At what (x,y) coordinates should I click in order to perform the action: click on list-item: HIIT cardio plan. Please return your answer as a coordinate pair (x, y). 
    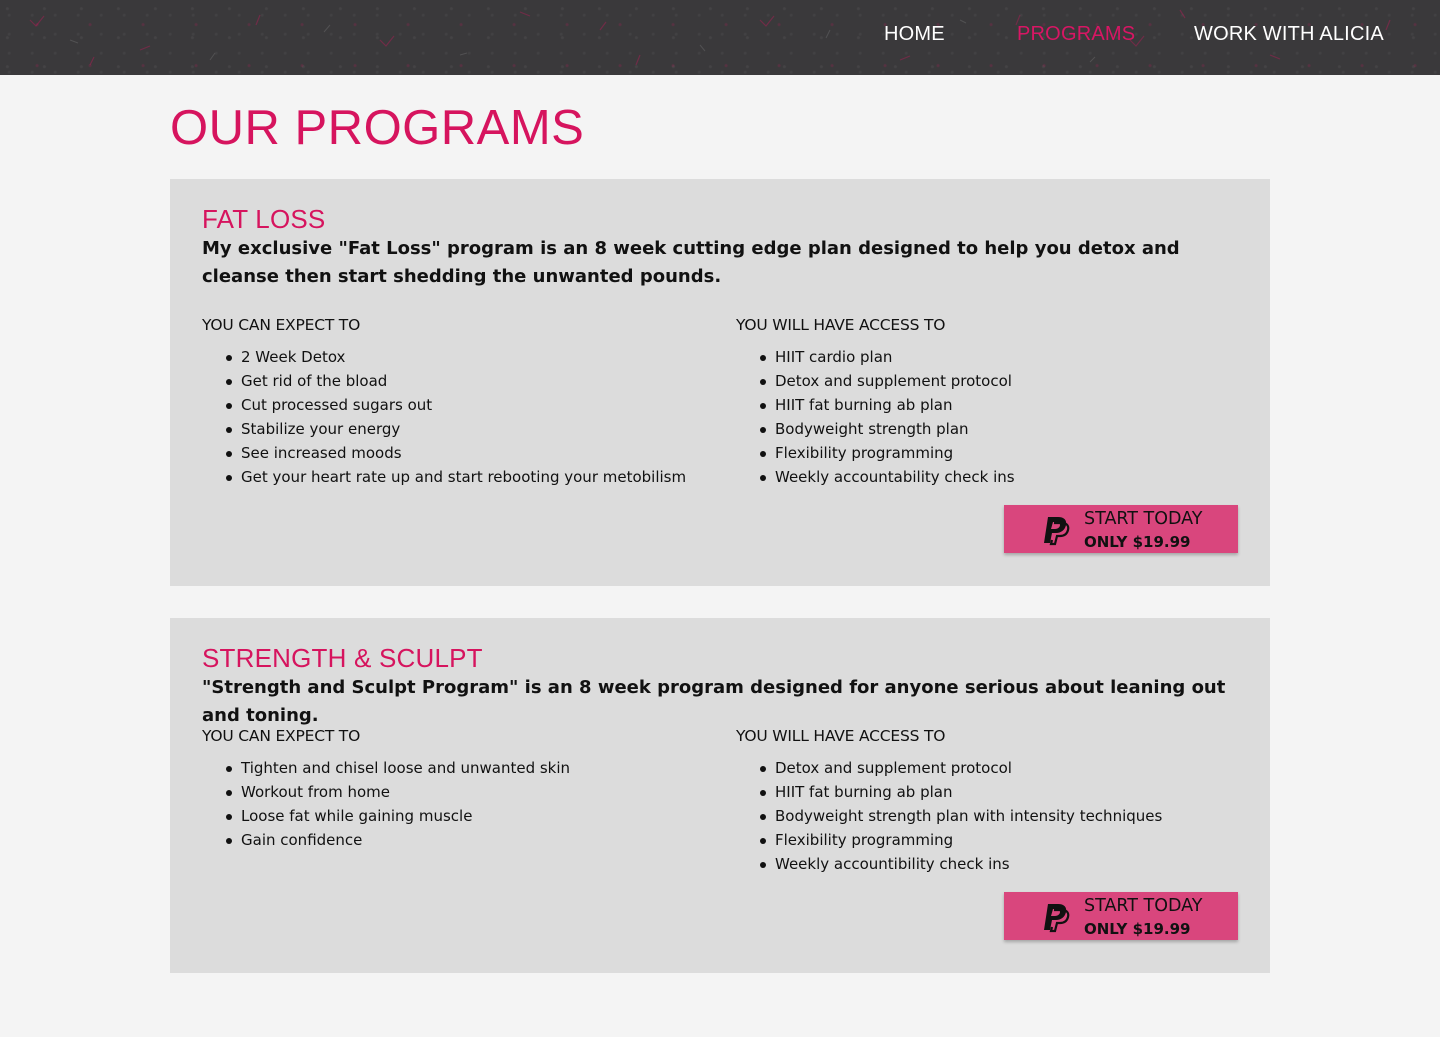
    Looking at the image, I should click on (875, 357).